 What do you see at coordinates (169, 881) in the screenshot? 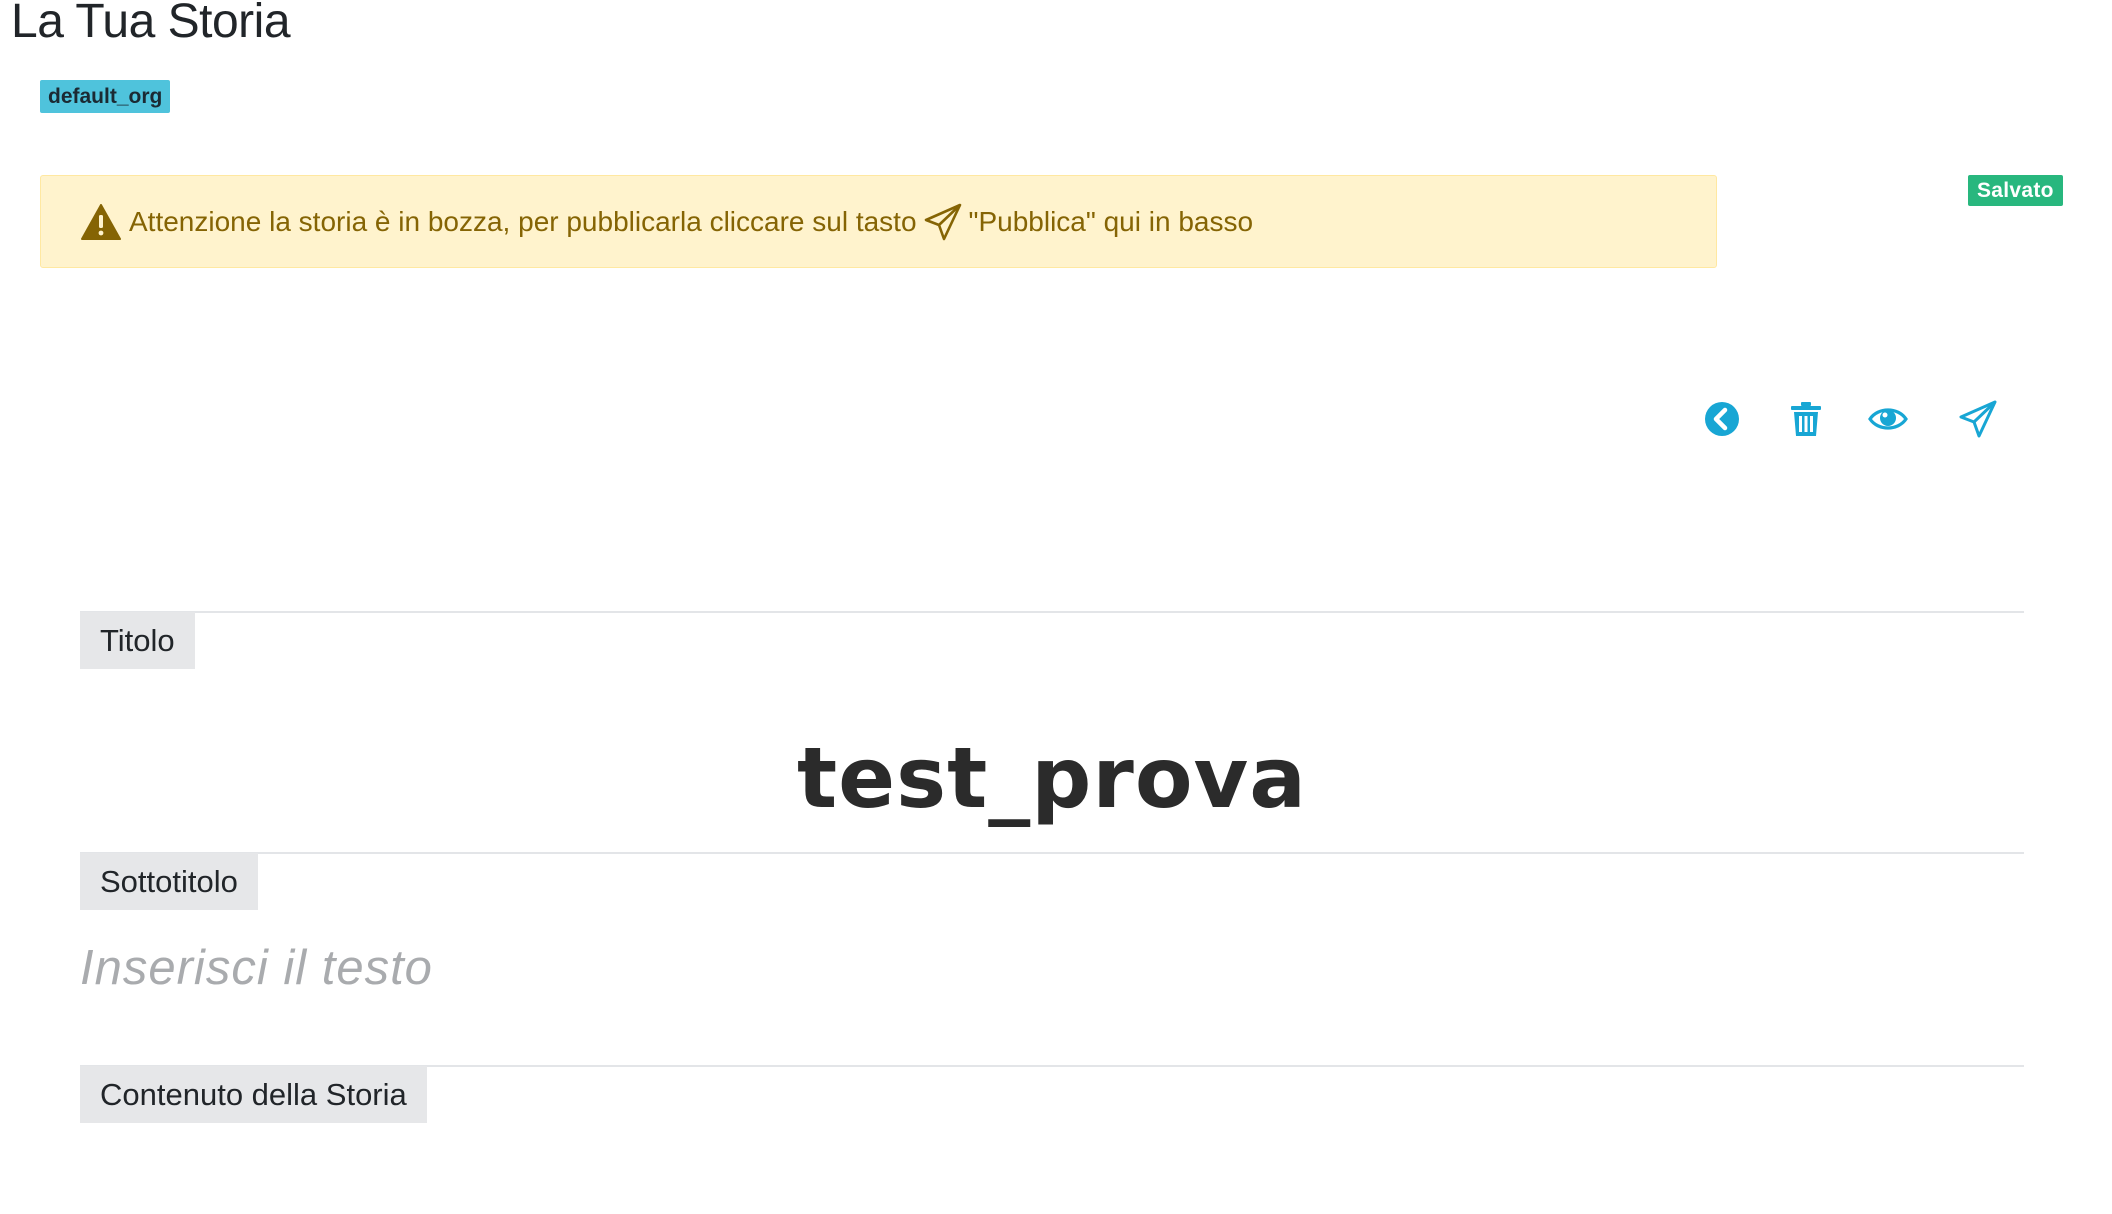
I see `subtitle-label: Sottotitolo` at bounding box center [169, 881].